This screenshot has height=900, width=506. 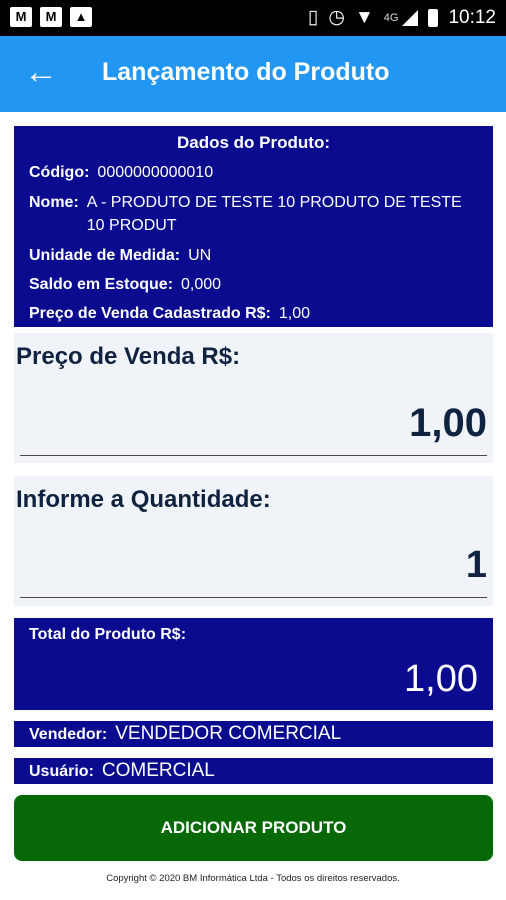 What do you see at coordinates (476, 565) in the screenshot?
I see `quantity-input: 1` at bounding box center [476, 565].